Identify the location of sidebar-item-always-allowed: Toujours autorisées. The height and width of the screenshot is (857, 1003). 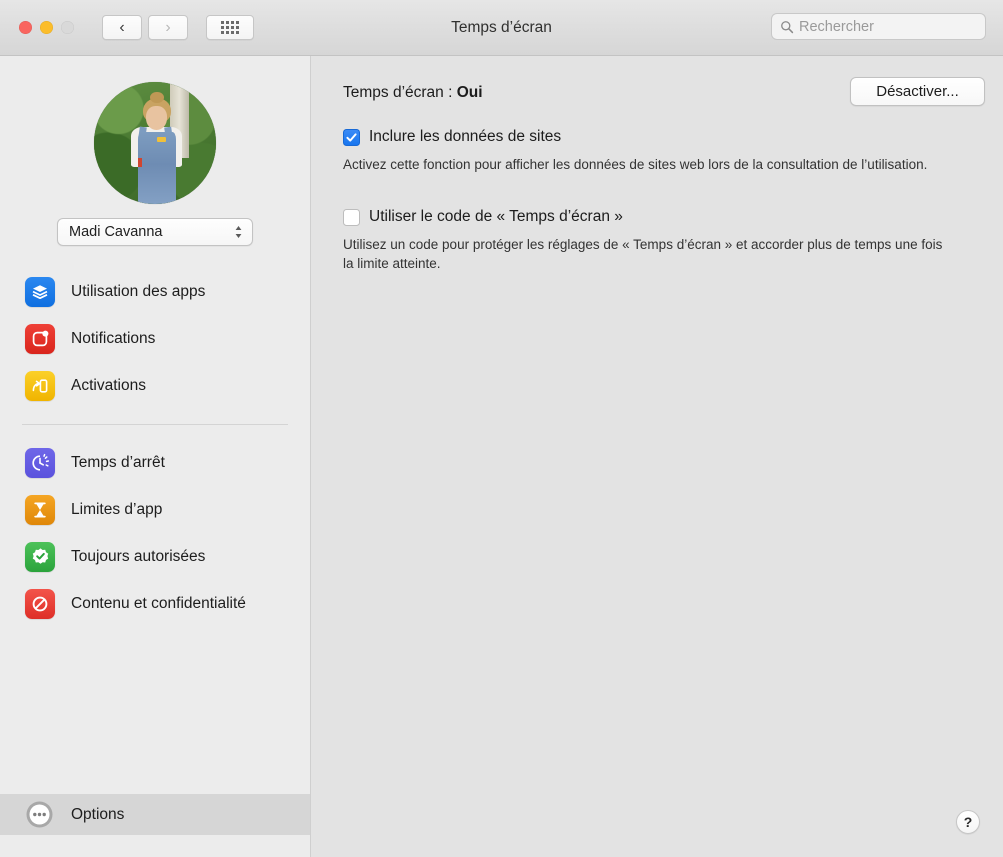
(155, 556).